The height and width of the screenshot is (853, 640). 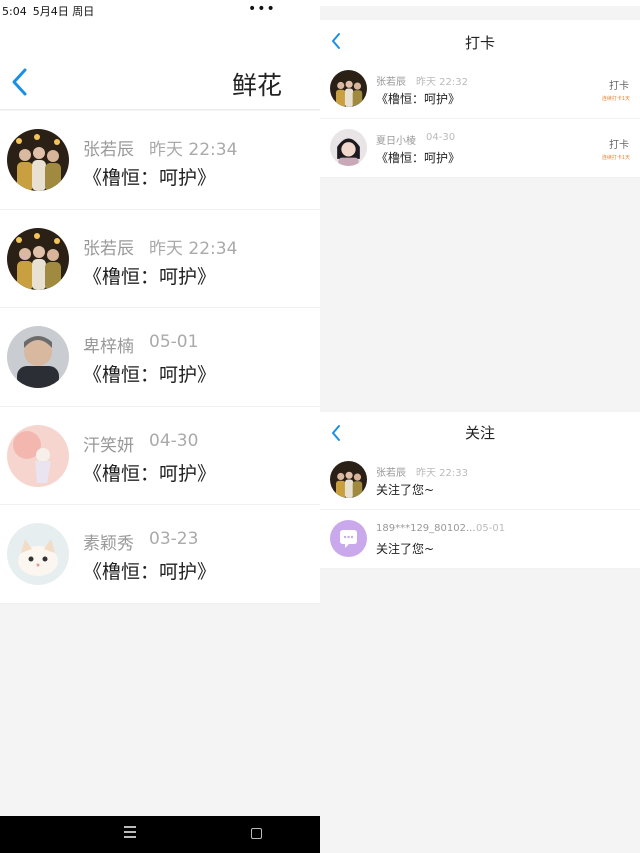 I want to click on status-date: 5月4日 周日, so click(x=63, y=11).